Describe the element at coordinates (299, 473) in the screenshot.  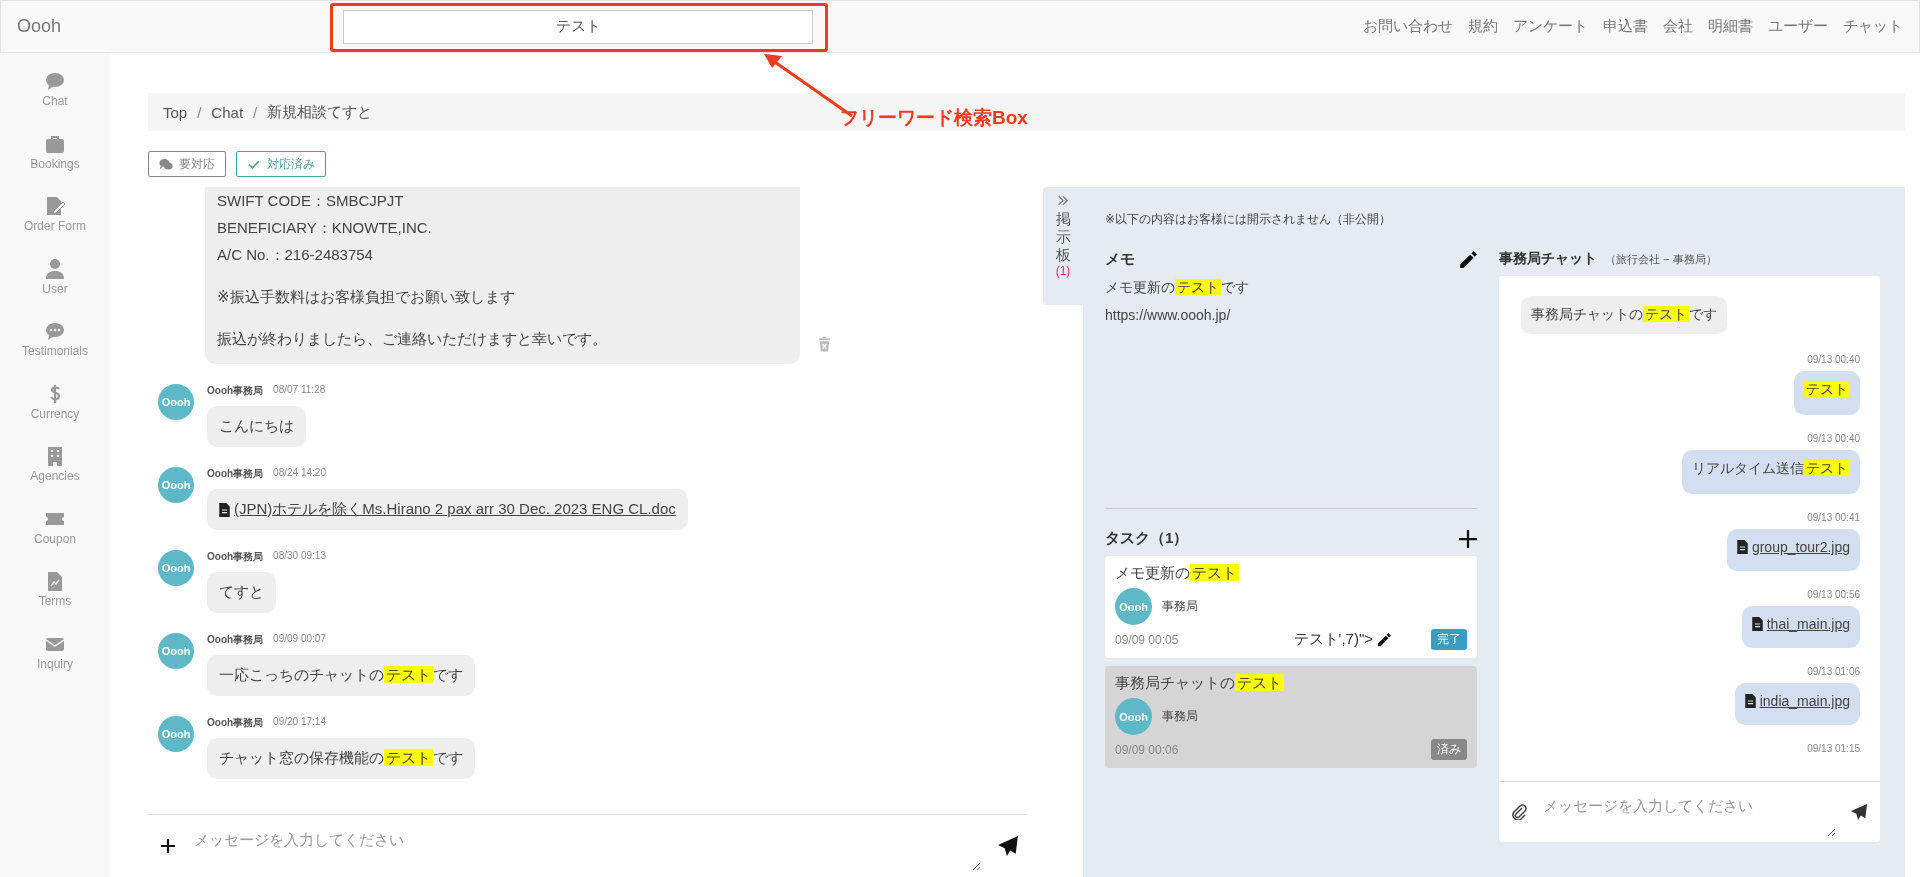
I see `message-time: 08/24 14:20` at that location.